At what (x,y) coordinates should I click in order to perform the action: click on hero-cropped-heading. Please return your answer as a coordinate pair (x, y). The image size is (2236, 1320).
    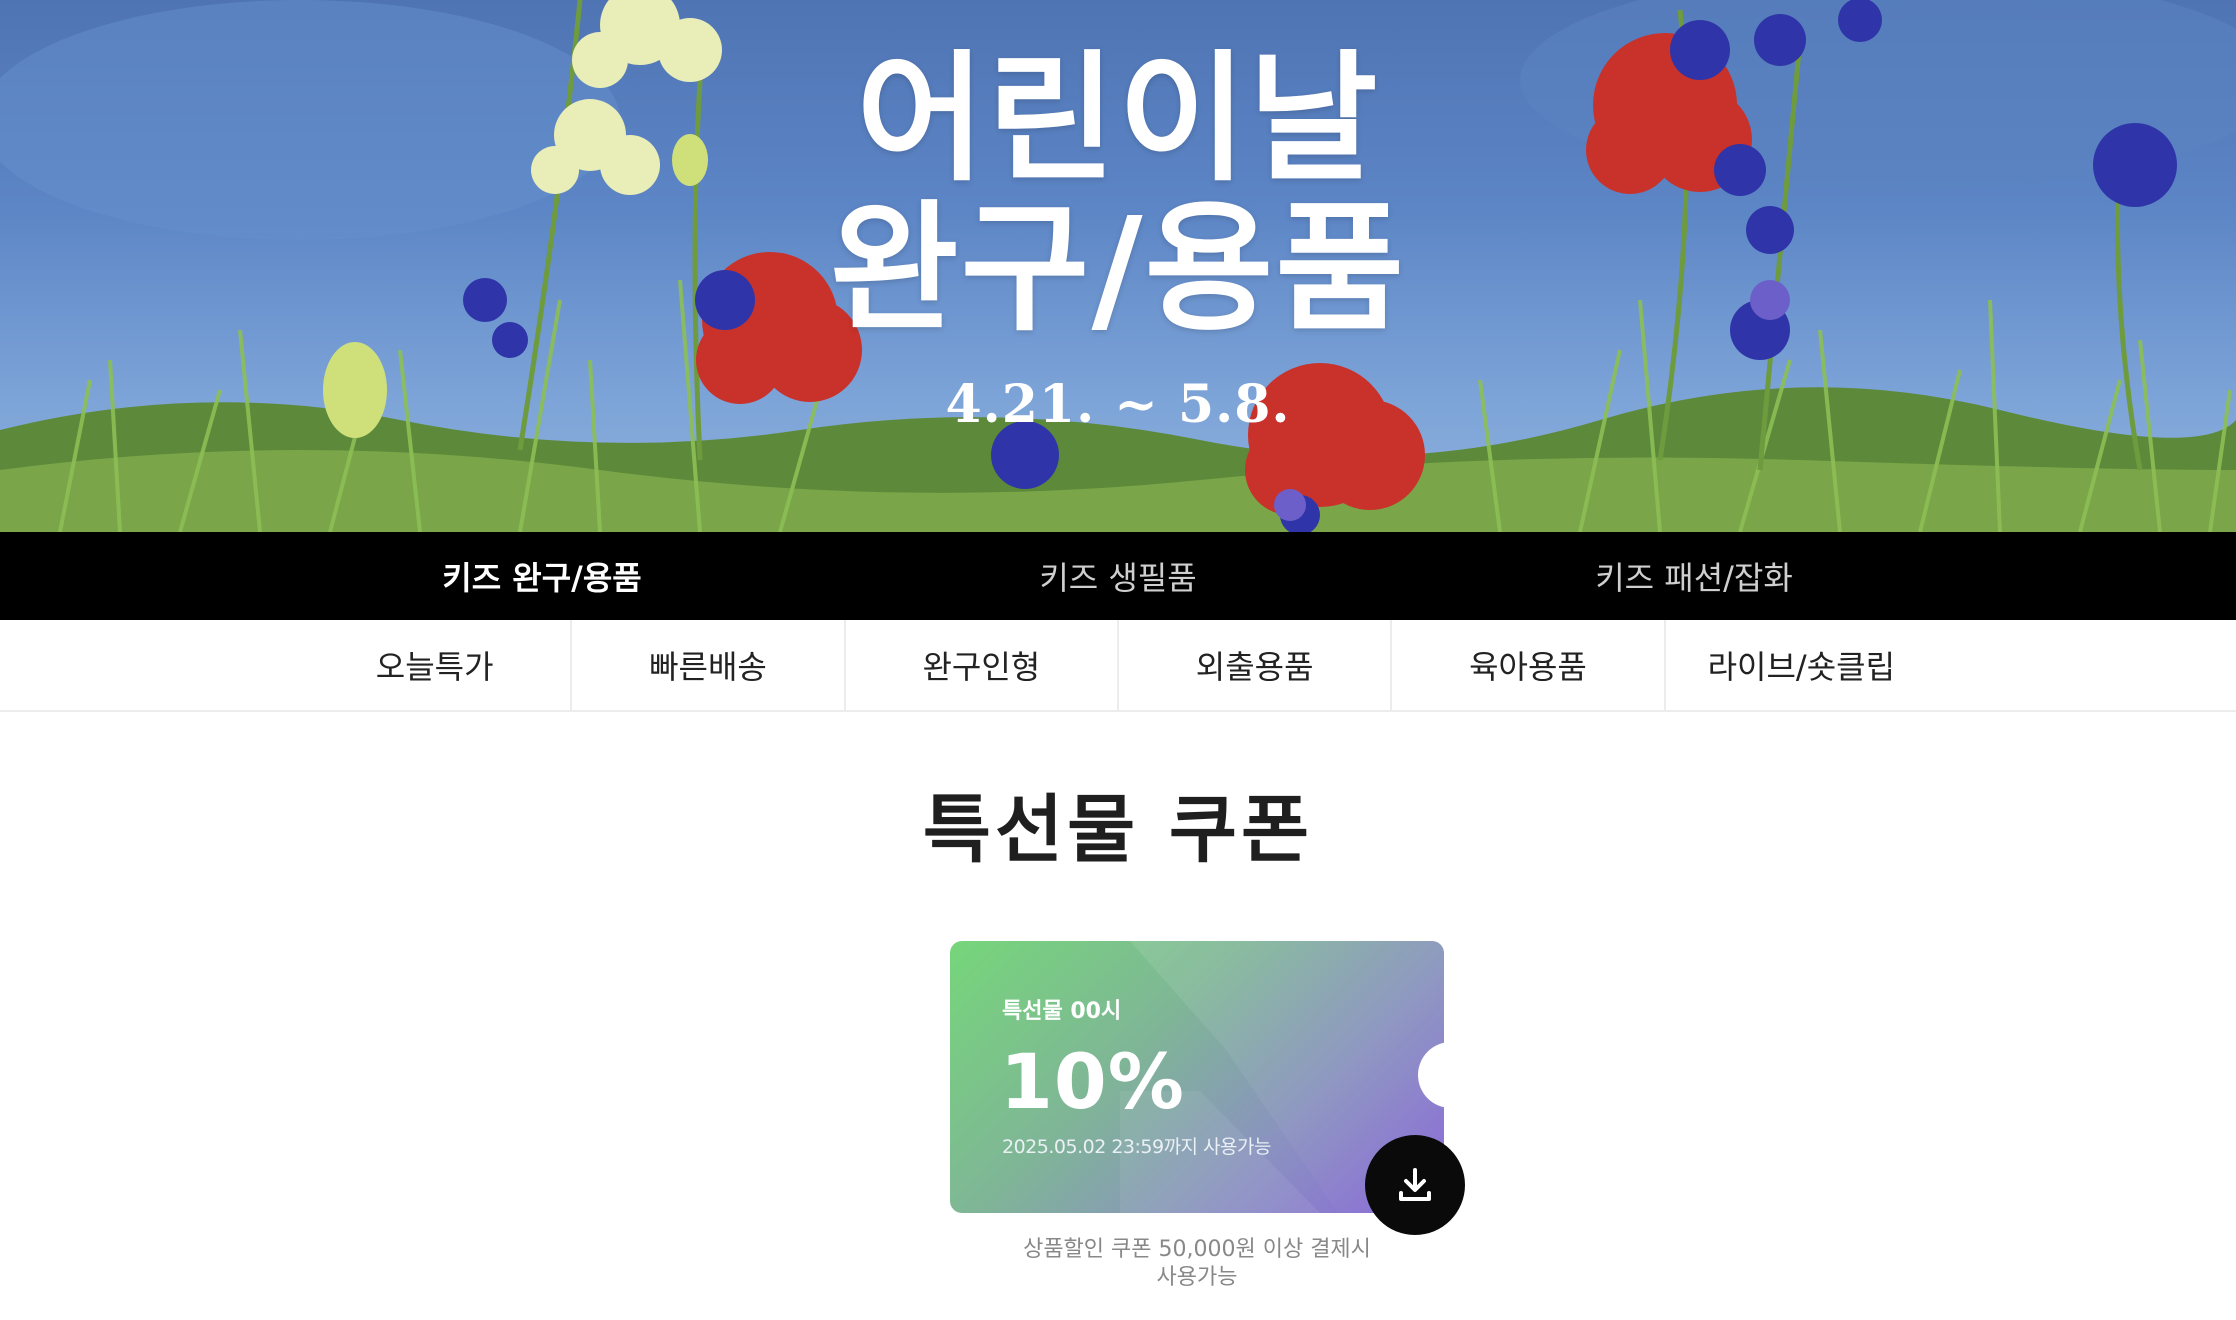
    Looking at the image, I should click on (1200, 6).